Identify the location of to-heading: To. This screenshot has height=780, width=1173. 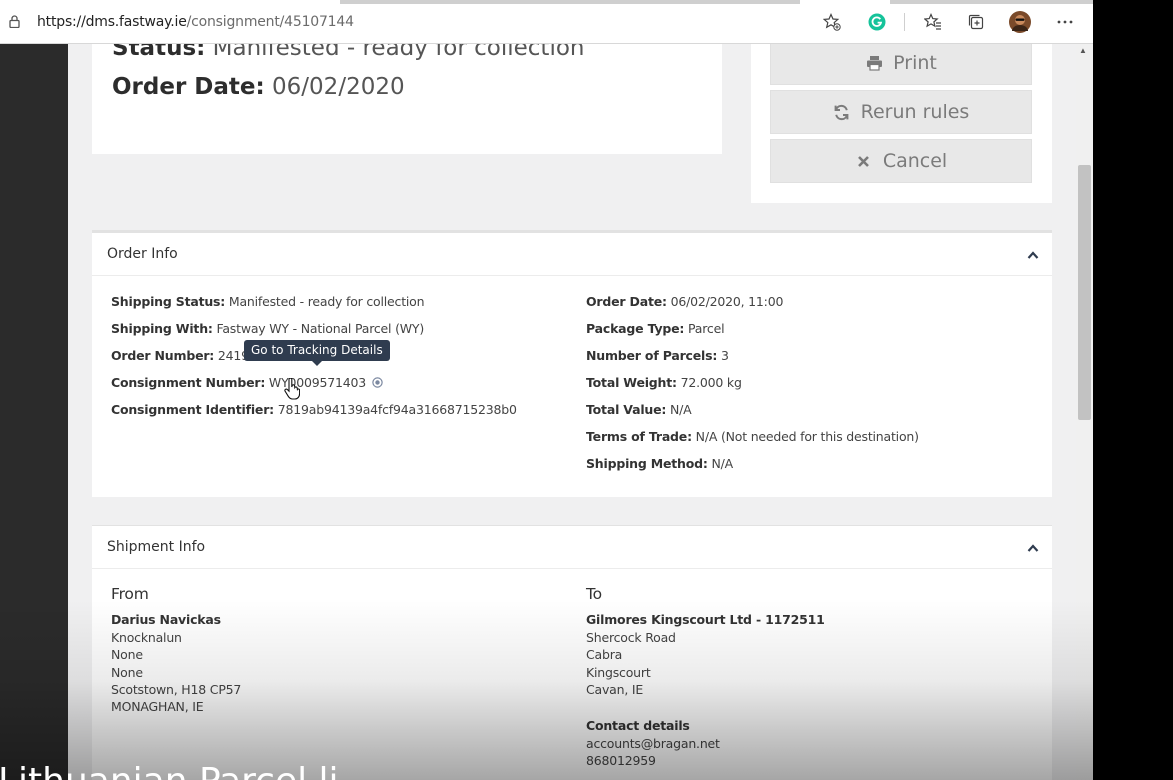
(594, 594).